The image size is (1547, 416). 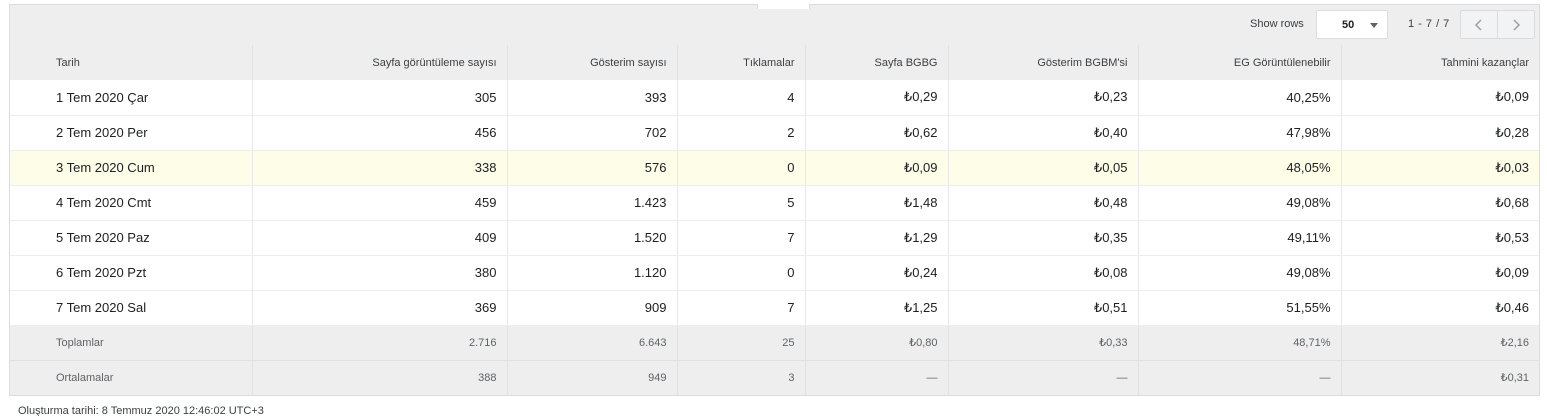 What do you see at coordinates (1043, 273) in the screenshot?
I see `cell-impression-rpm: ₺0,08` at bounding box center [1043, 273].